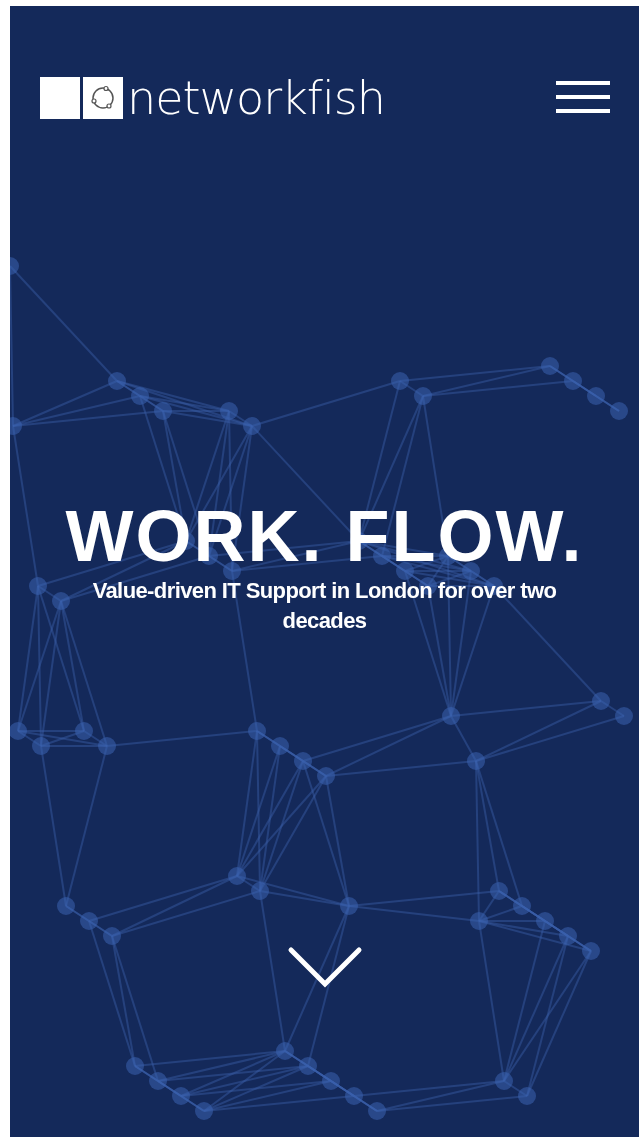 This screenshot has height=1137, width=639. Describe the element at coordinates (583, 98) in the screenshot. I see `menu-icon` at that location.